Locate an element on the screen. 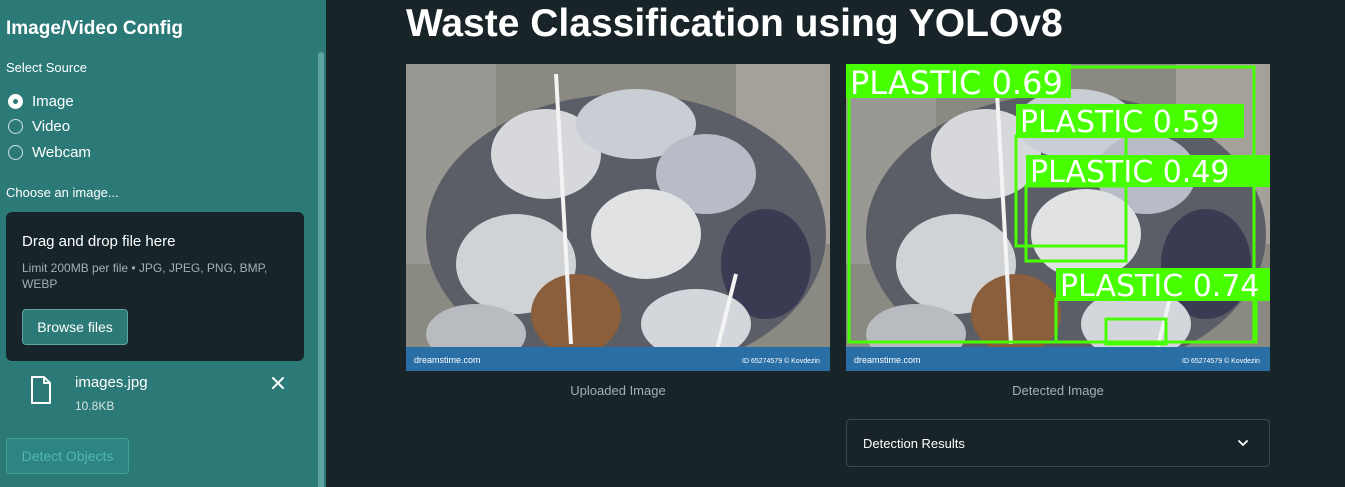 The image size is (1345, 487). detect-objects-button: Detect Objects is located at coordinates (67, 456).